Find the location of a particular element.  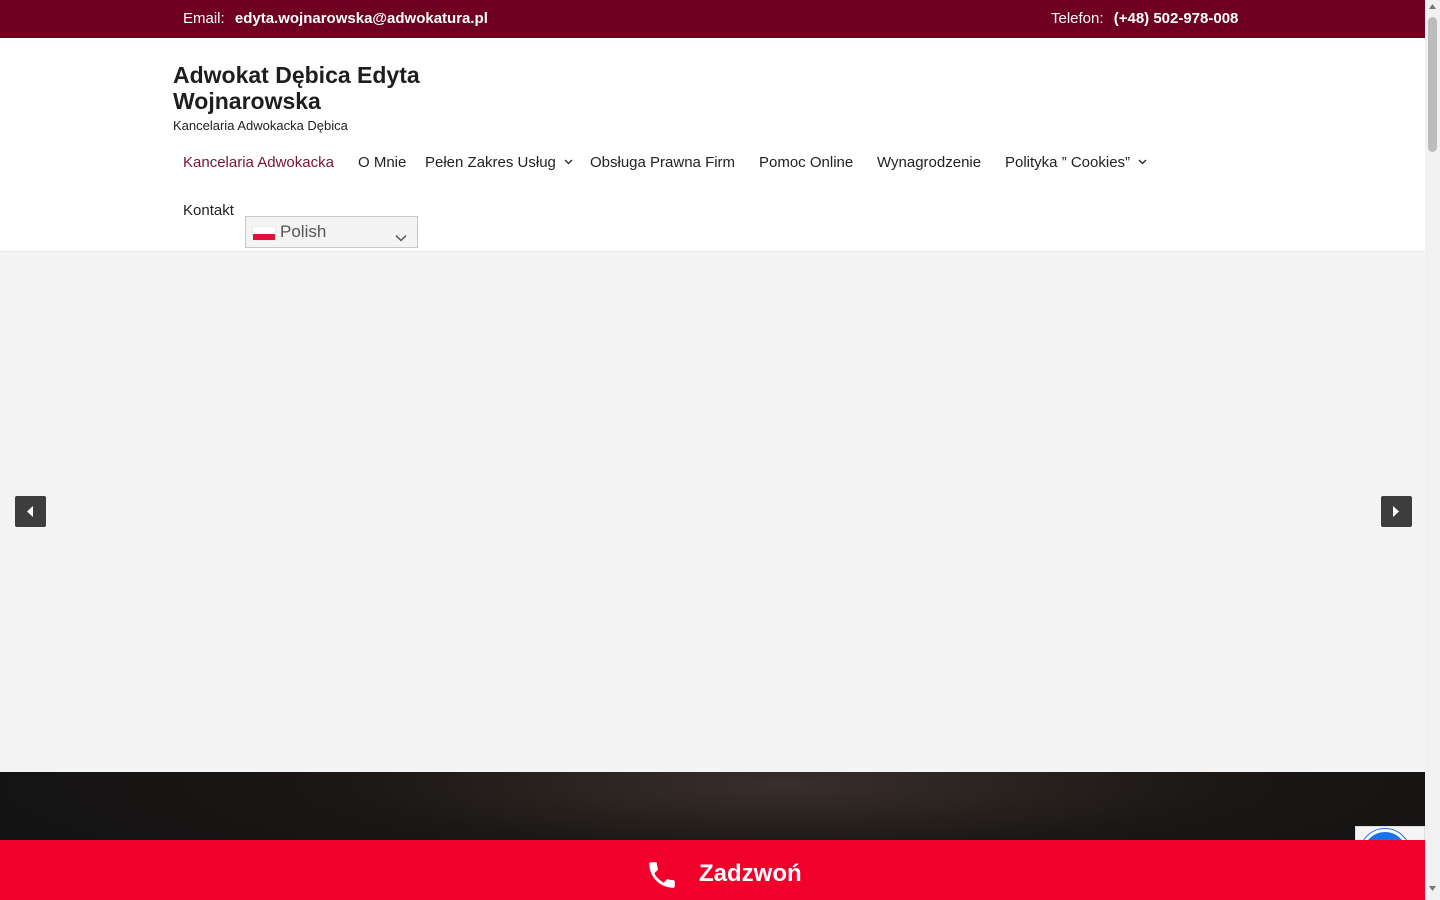

slider-next-button is located at coordinates (1396, 511).